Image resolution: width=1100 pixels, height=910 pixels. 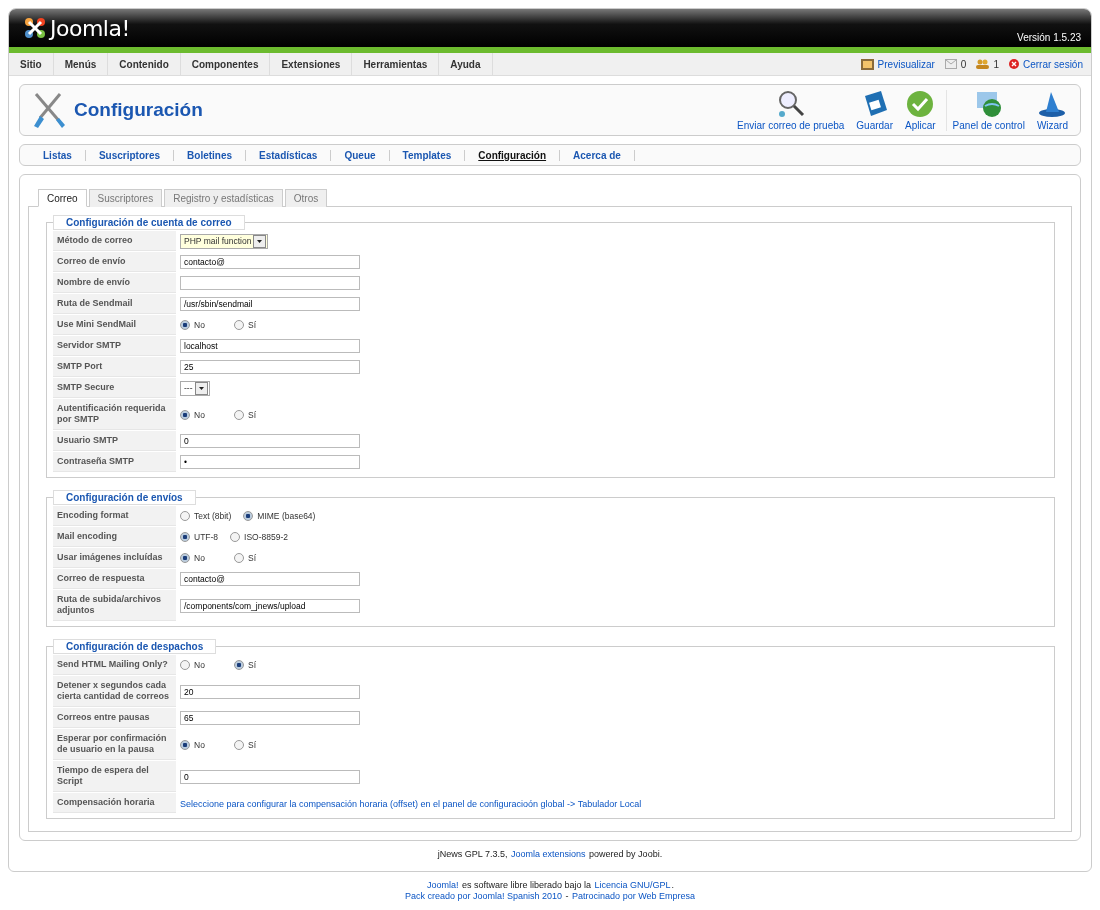 I want to click on globe-icon, so click(x=988, y=103).